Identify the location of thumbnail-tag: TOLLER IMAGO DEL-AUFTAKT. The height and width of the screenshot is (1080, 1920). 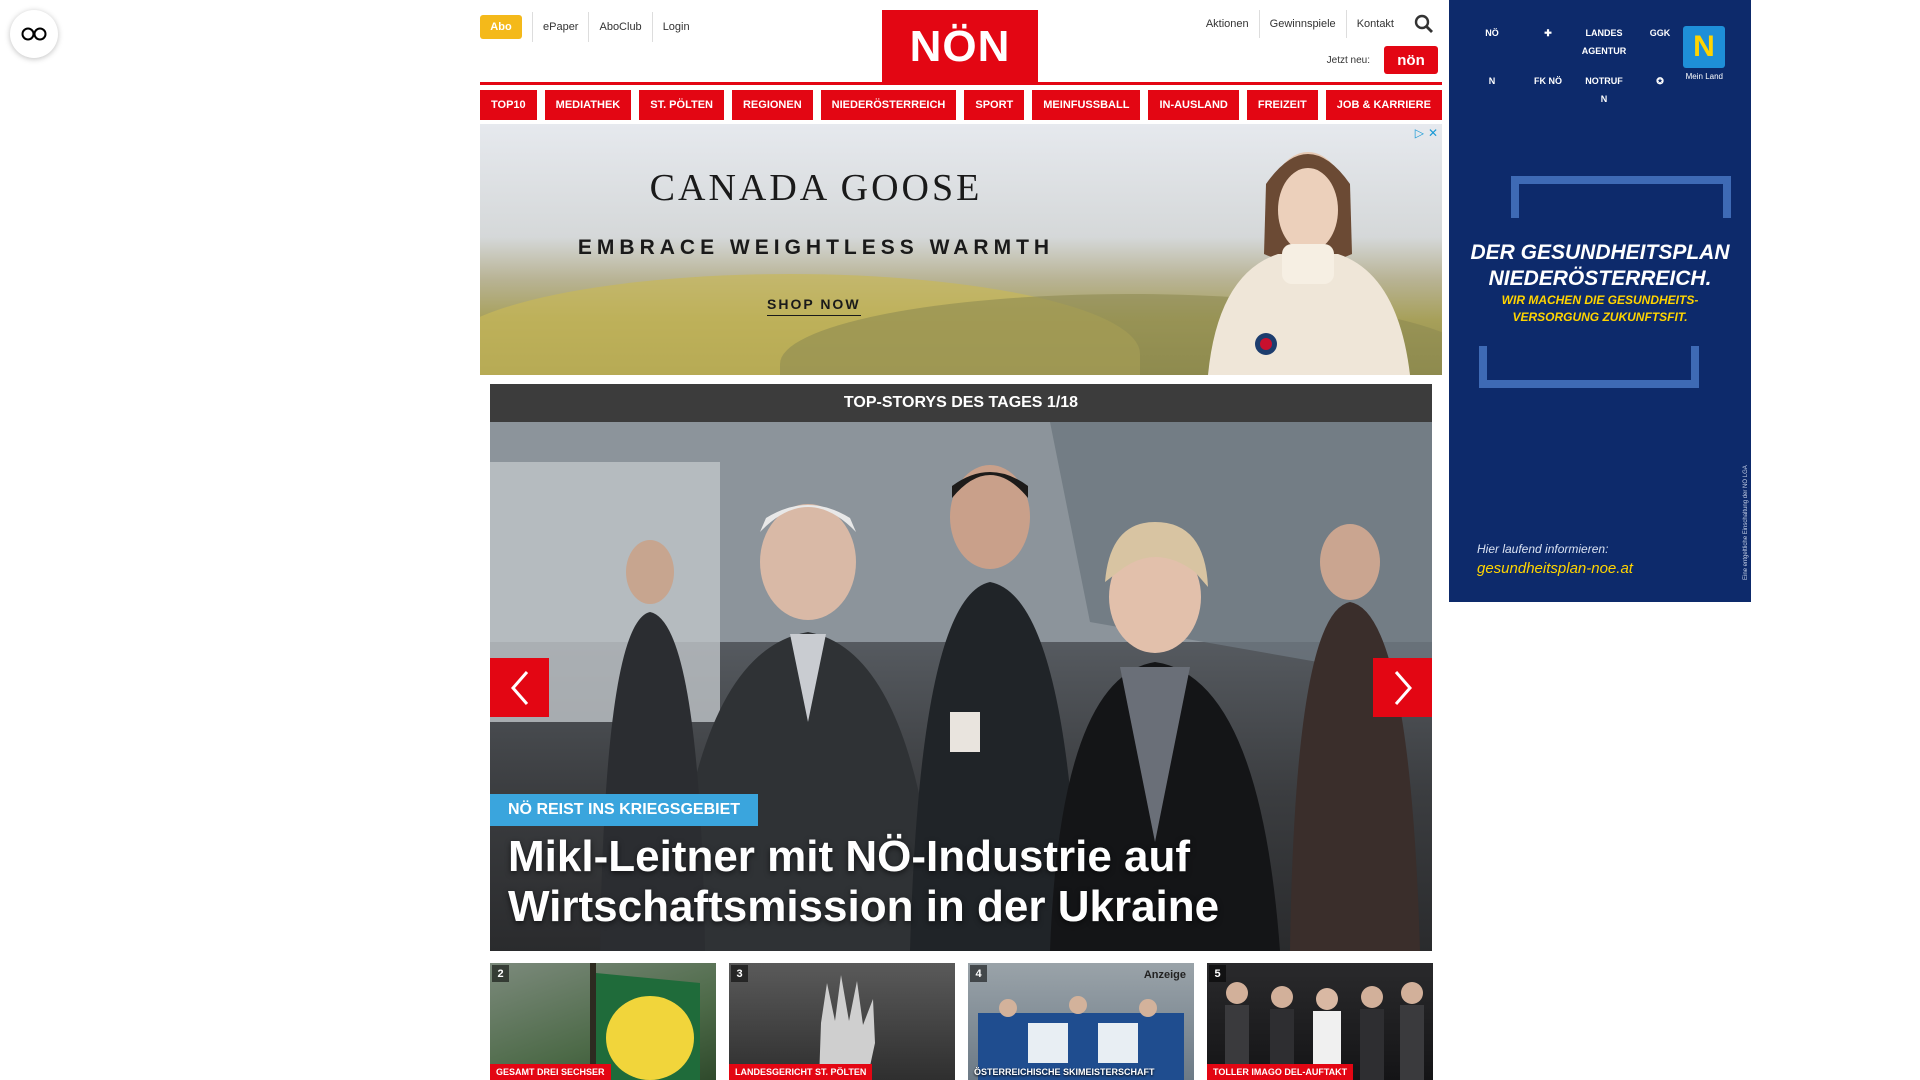
(1280, 1072).